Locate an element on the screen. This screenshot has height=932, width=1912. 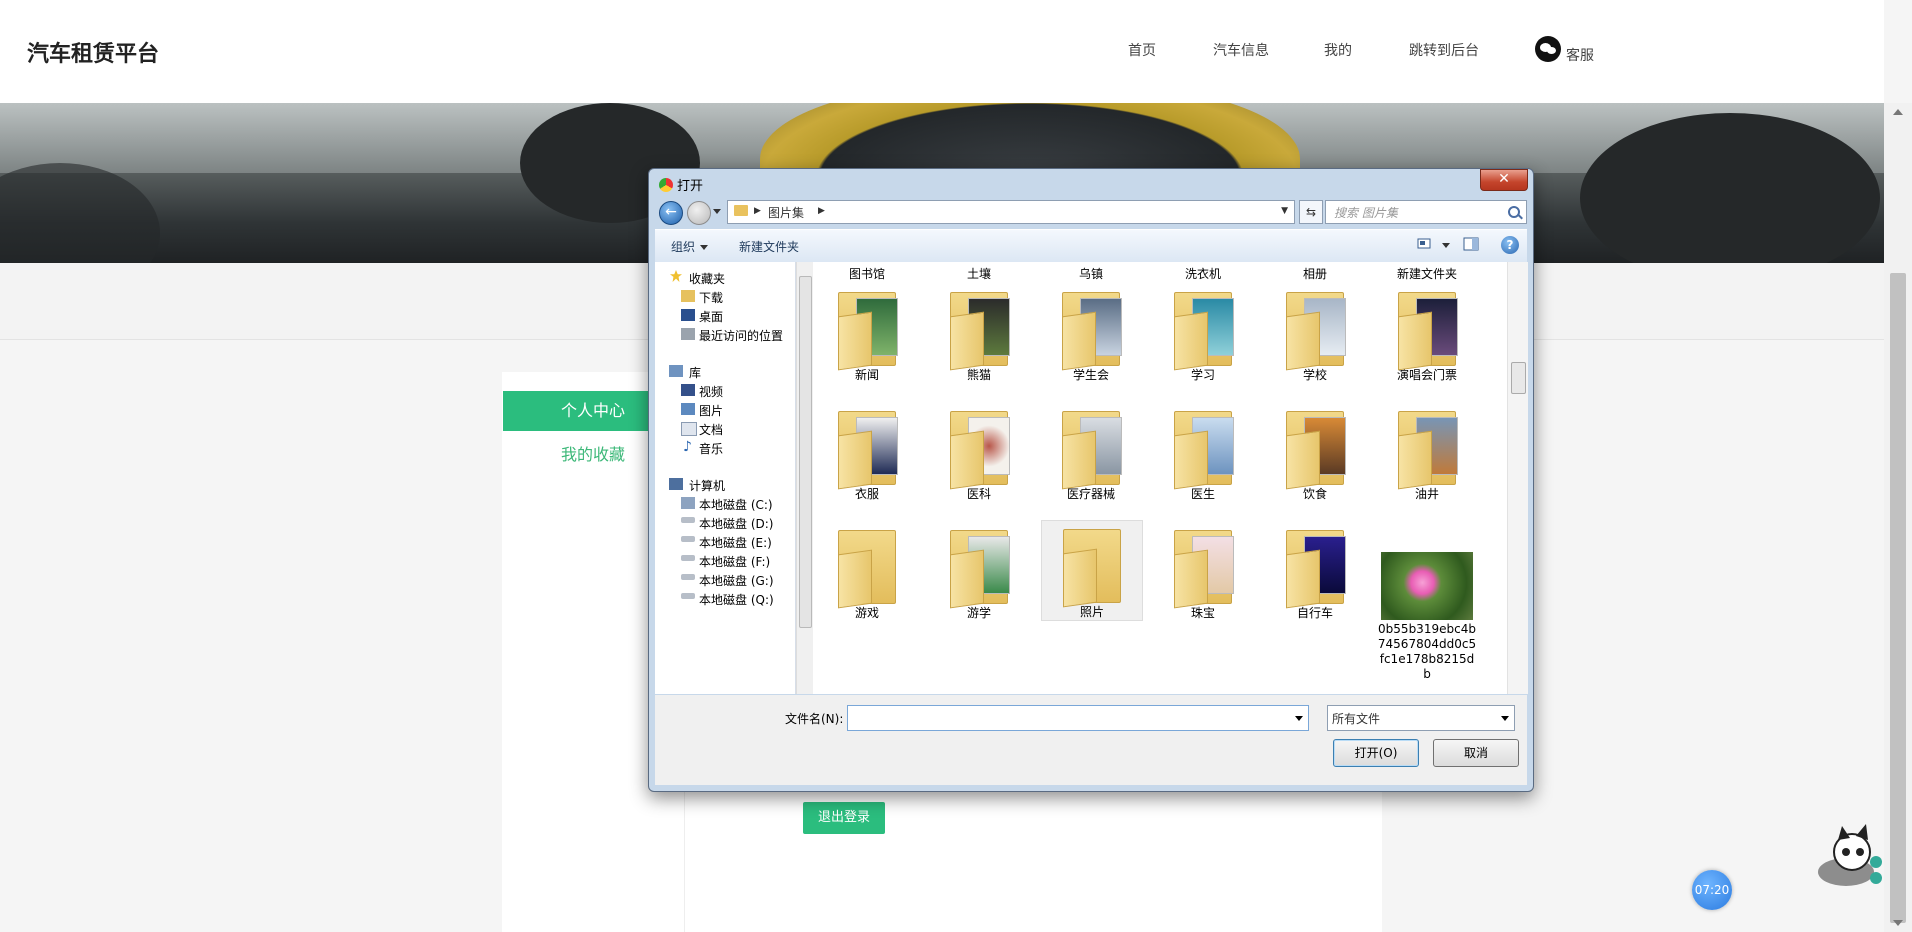
nav-recent: 最近访问的位置 is located at coordinates (741, 335).